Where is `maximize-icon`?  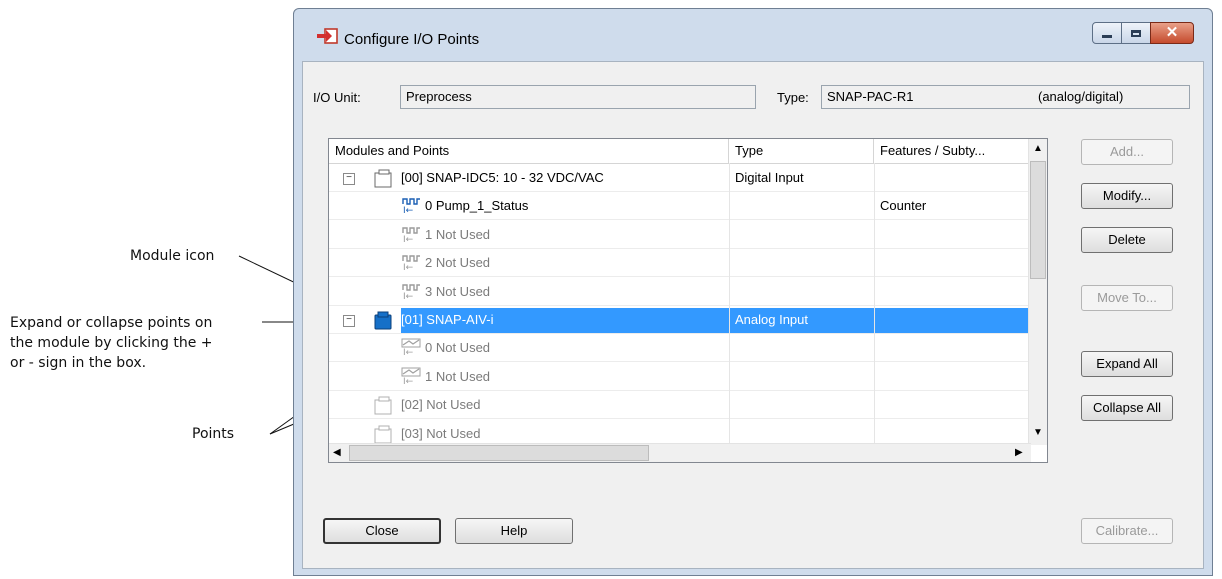 maximize-icon is located at coordinates (1136, 33).